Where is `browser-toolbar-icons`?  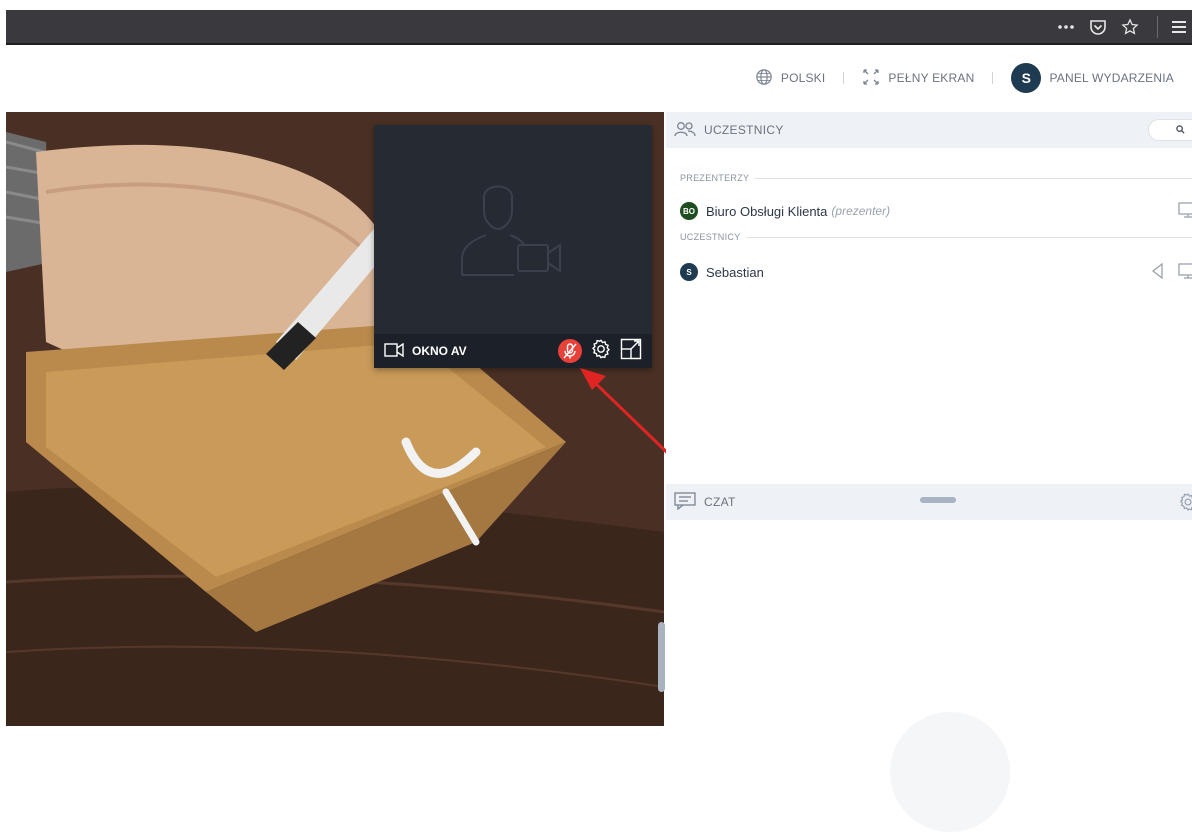 browser-toolbar-icons is located at coordinates (1124, 26).